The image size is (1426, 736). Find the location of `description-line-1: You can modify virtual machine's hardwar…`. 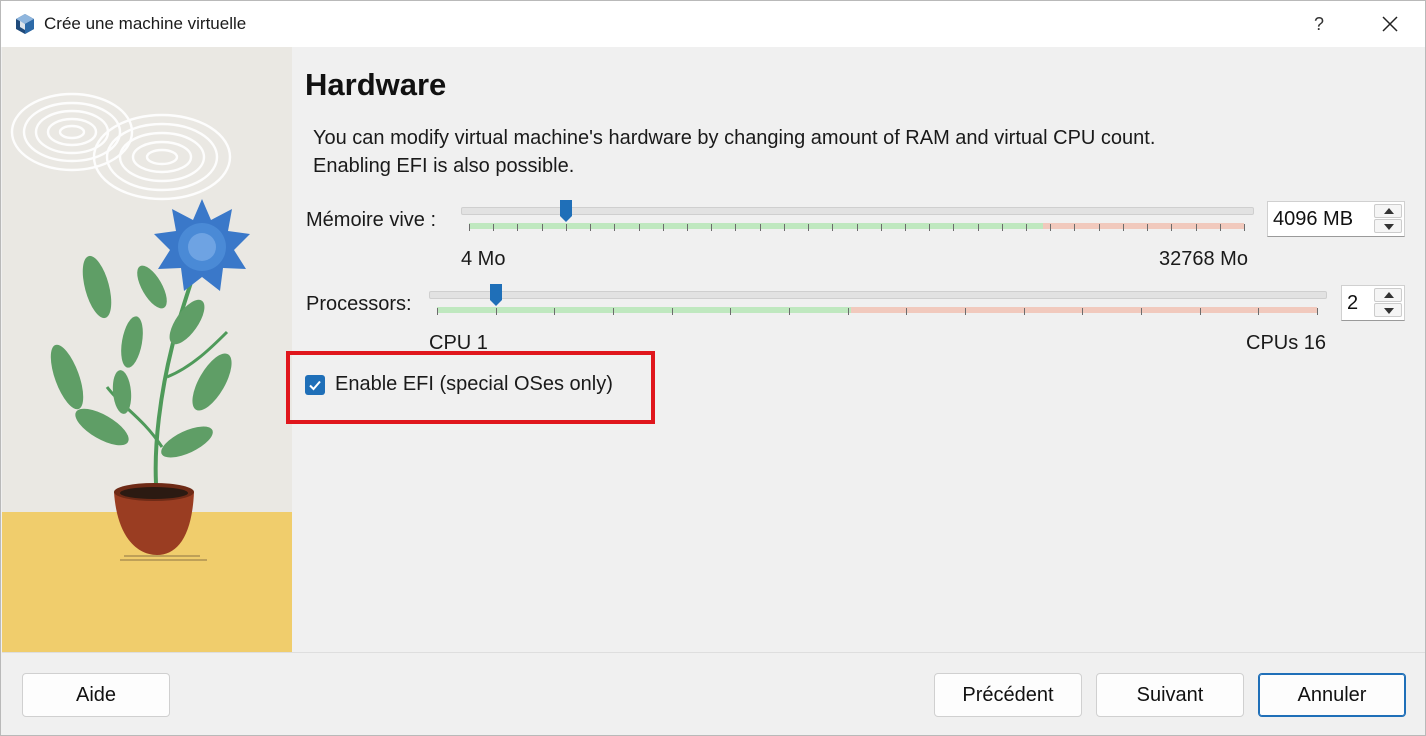

description-line-1: You can modify virtual machine's hardwar… is located at coordinates (734, 138).